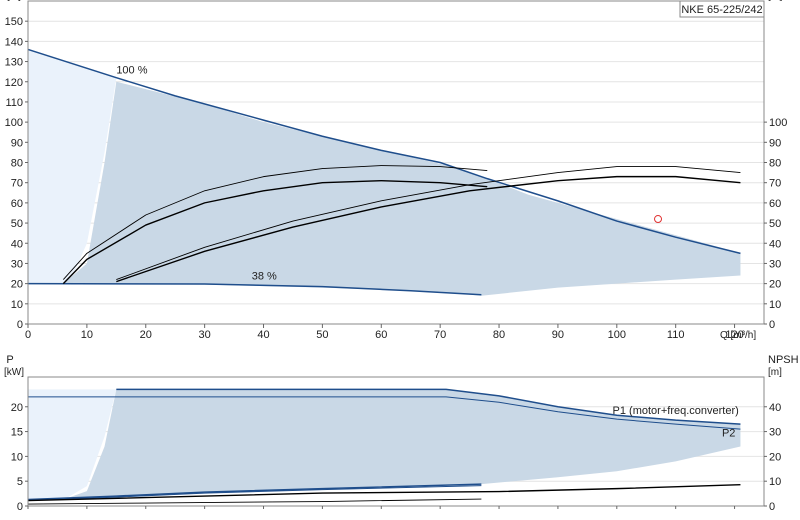 The image size is (800, 520). What do you see at coordinates (728, 434) in the screenshot?
I see `curve-annotation: P2` at bounding box center [728, 434].